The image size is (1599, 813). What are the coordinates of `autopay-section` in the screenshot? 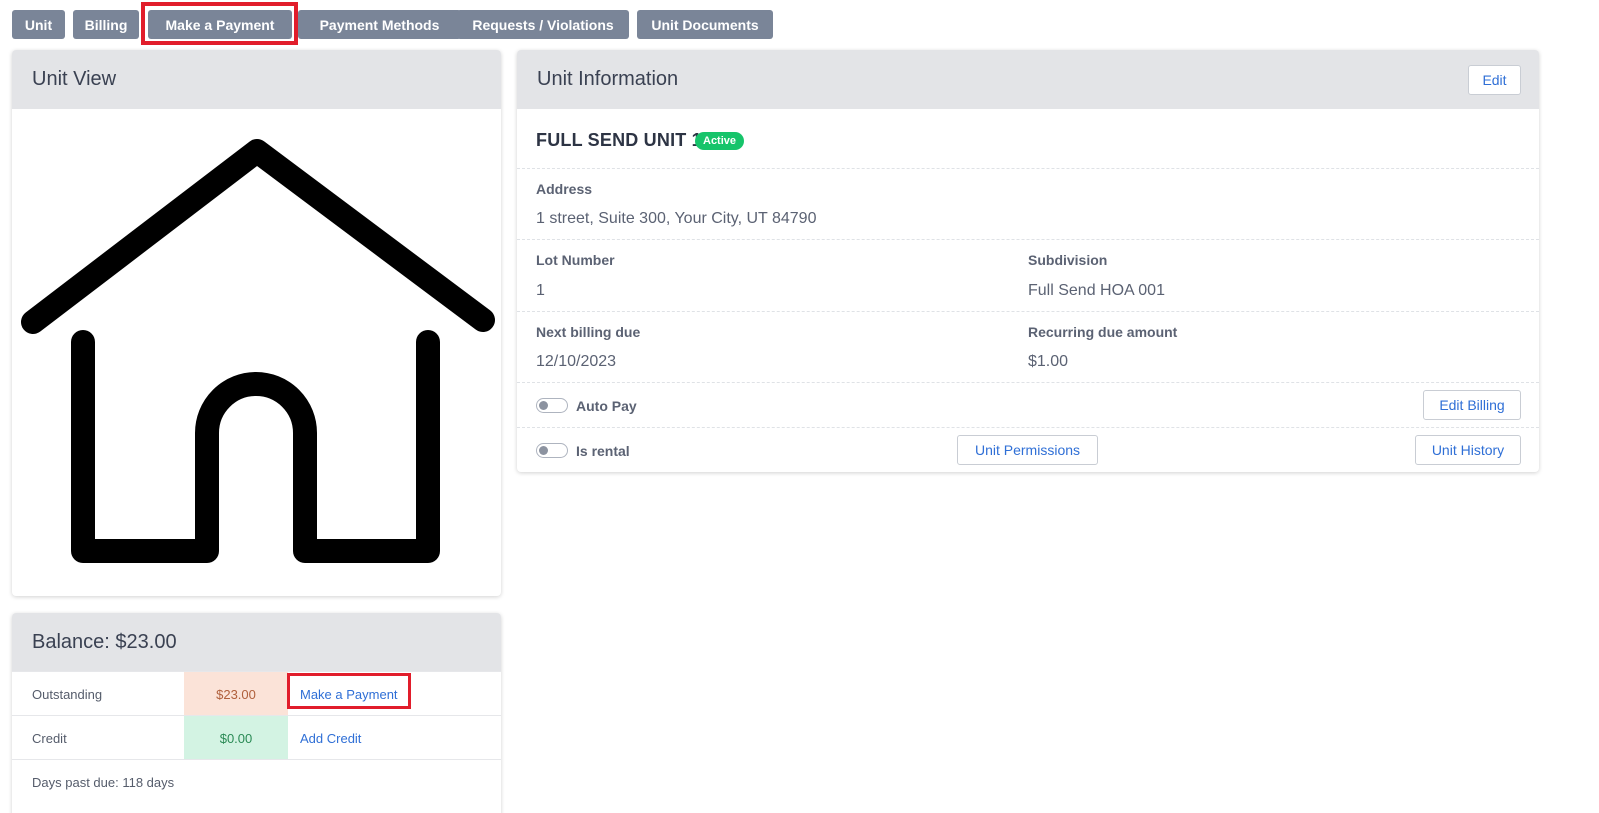 It's located at (1028, 405).